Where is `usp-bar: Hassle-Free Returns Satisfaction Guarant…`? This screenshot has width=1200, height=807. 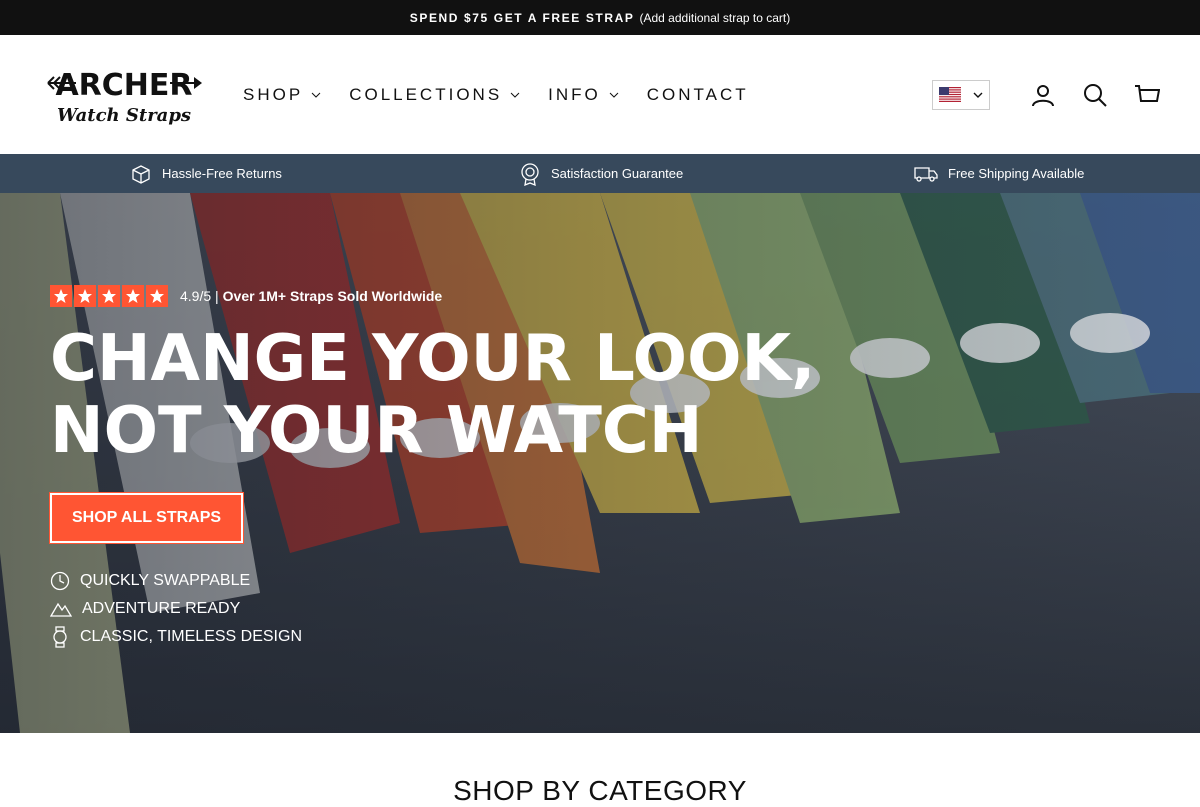
usp-bar: Hassle-Free Returns Satisfaction Guarant… is located at coordinates (600, 173).